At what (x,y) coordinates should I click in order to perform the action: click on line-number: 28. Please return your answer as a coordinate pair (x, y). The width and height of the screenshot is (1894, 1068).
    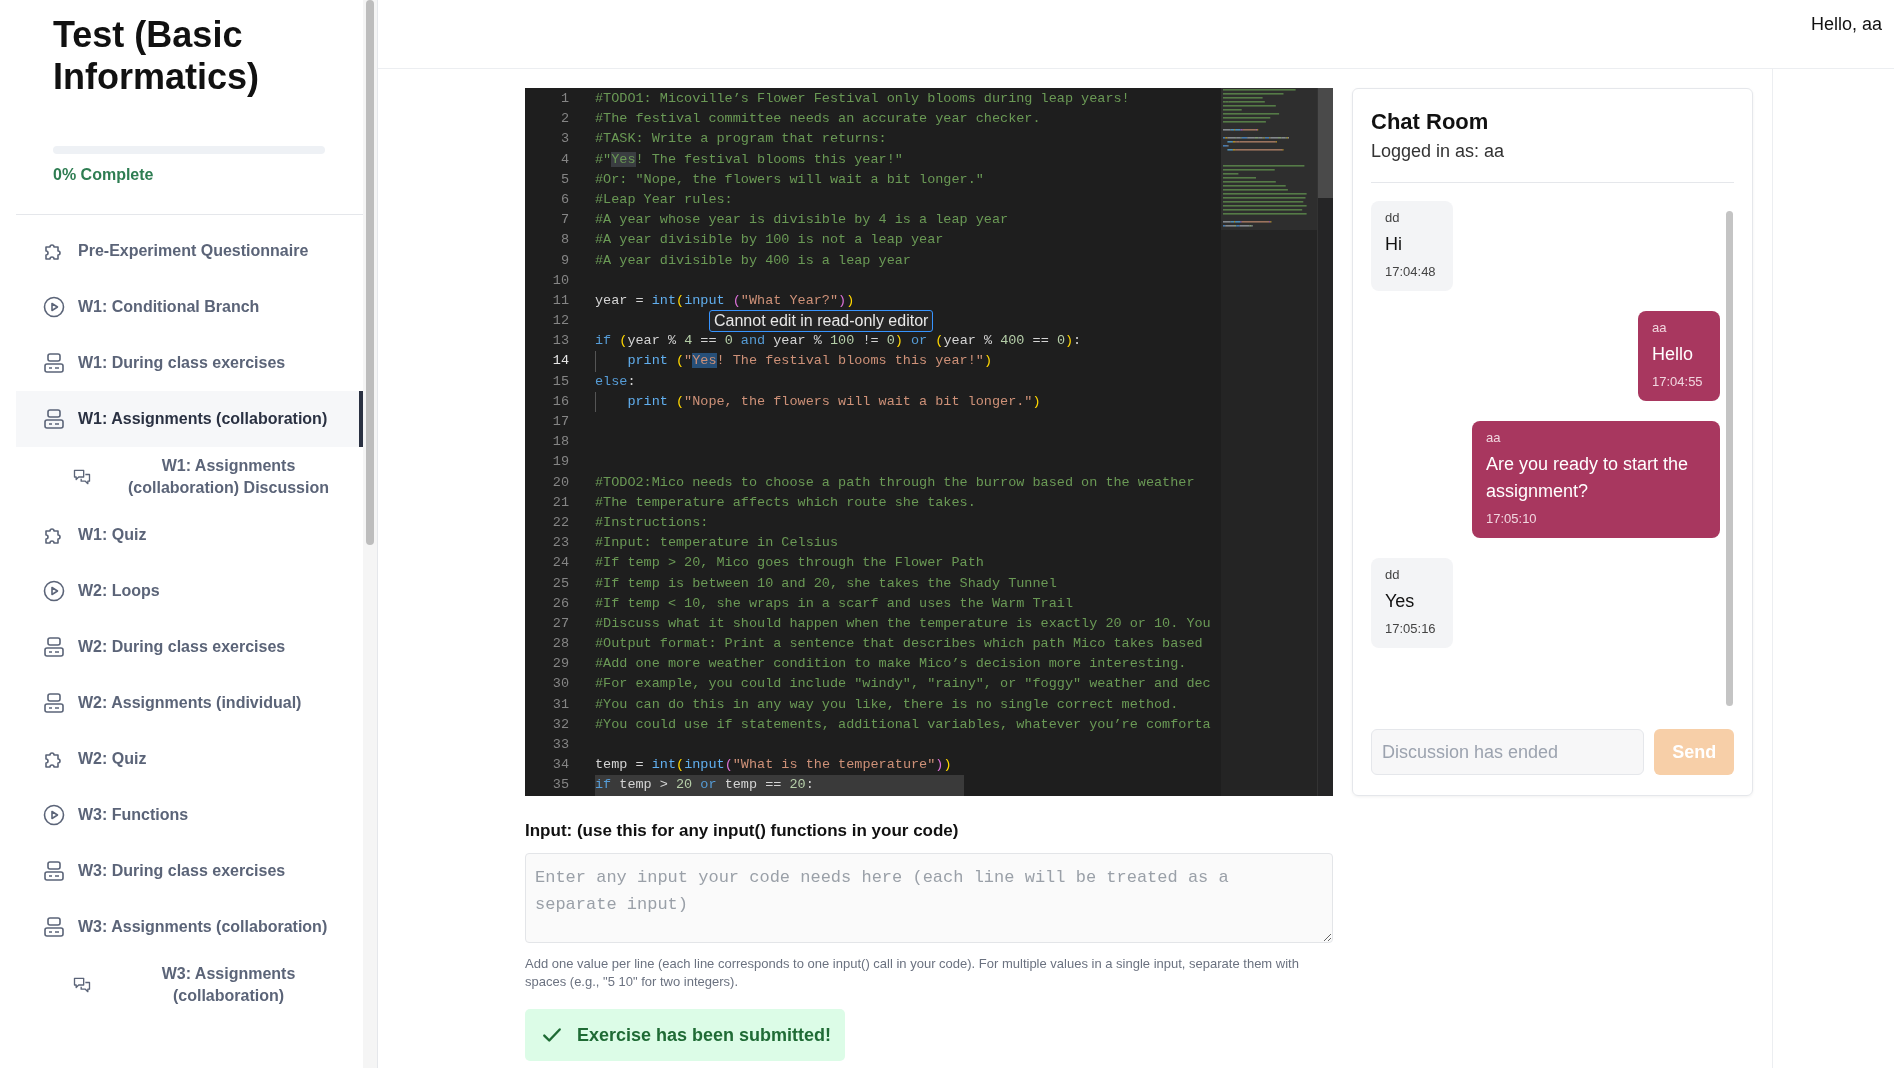
    Looking at the image, I should click on (560, 644).